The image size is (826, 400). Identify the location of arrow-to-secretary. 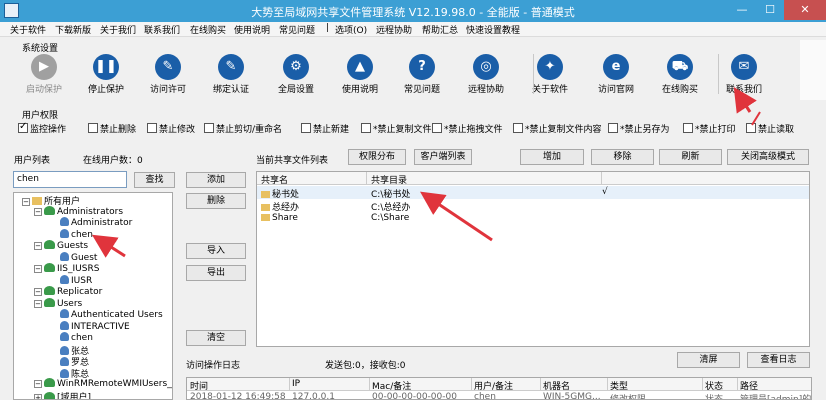
(456, 216).